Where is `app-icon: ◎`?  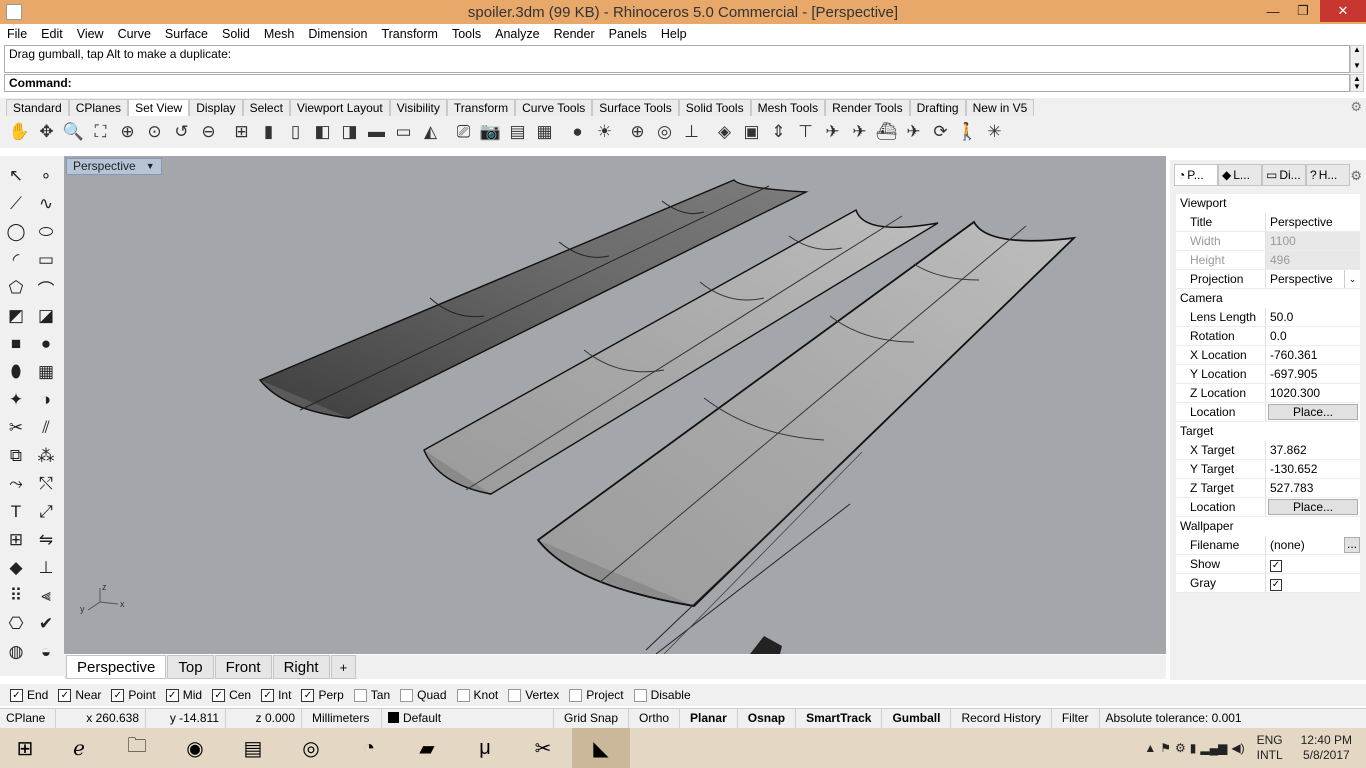 app-icon: ◎ is located at coordinates (311, 748).